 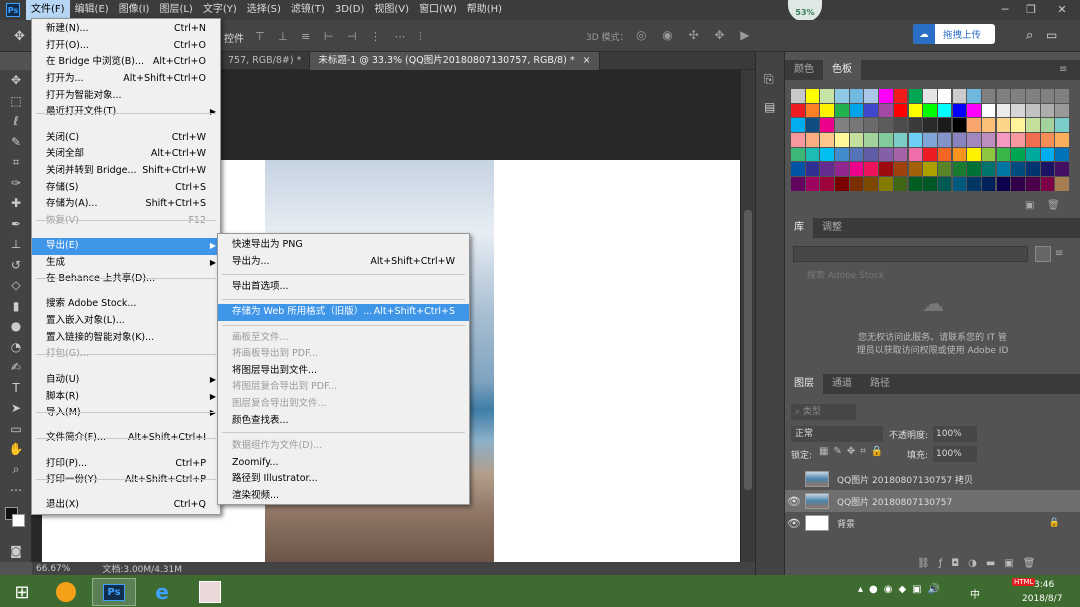 What do you see at coordinates (341, 37) in the screenshot?
I see `align-icons: ⊤ ⊥ ≡ ⊢ ⊣ ⋮ ⋯ ⫶` at bounding box center [341, 37].